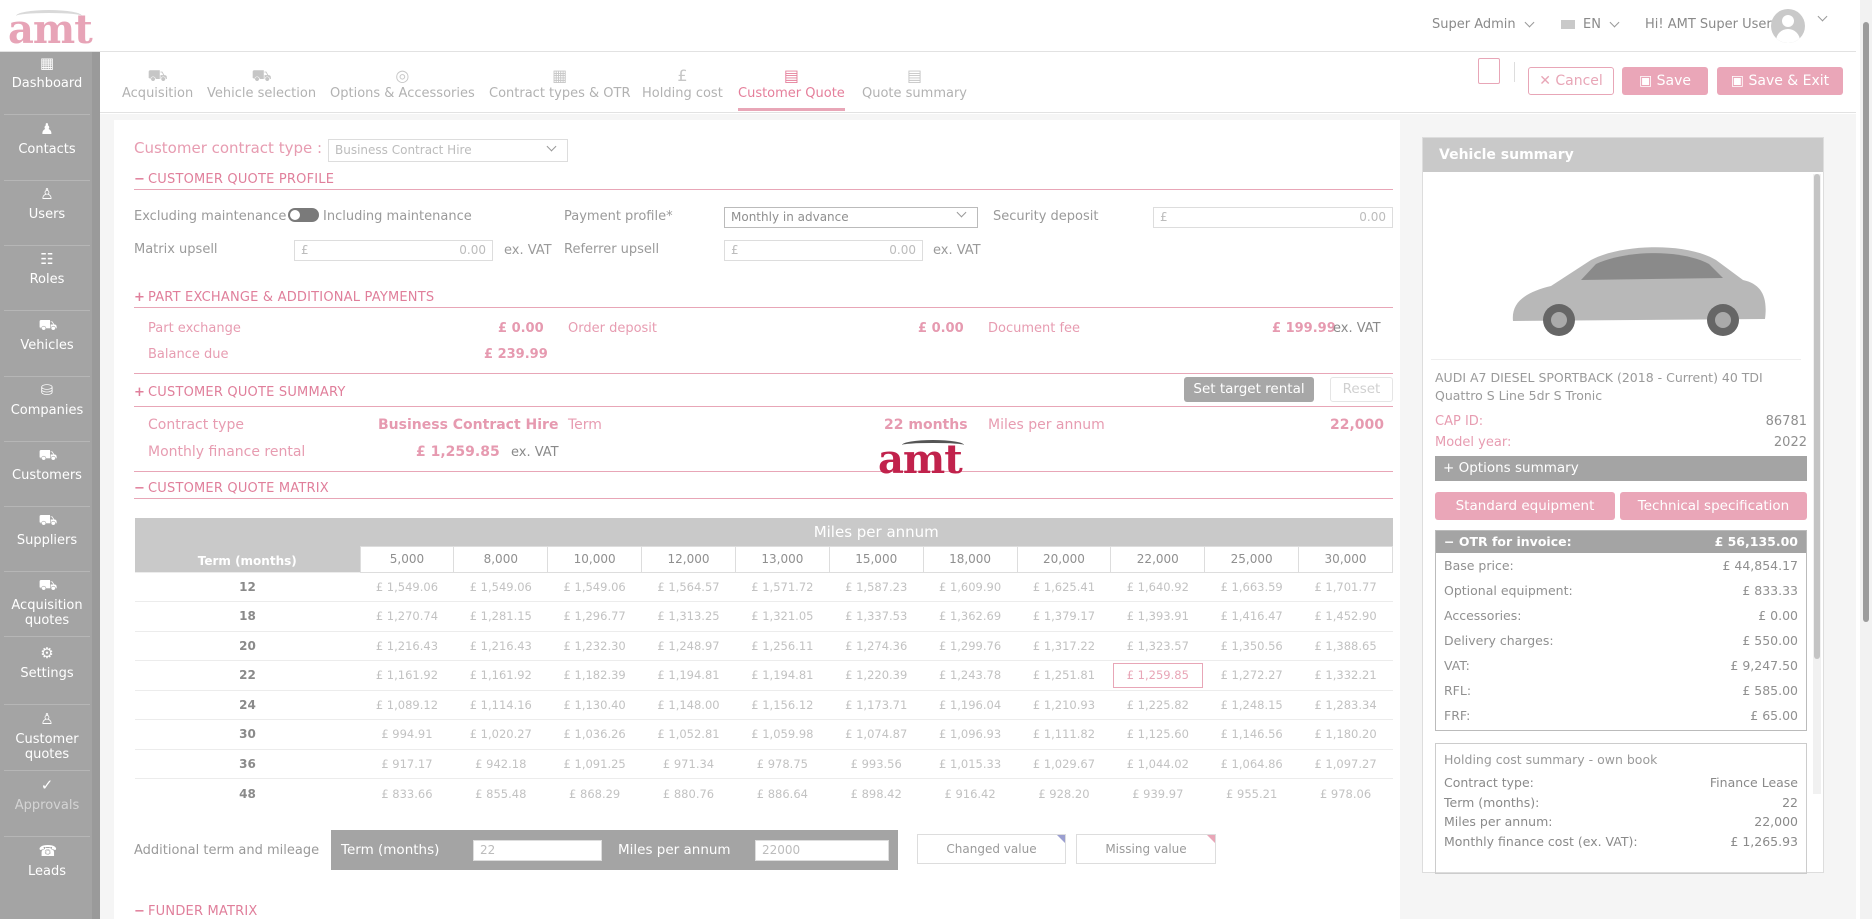 The image size is (1872, 922). What do you see at coordinates (50, 29) in the screenshot?
I see `amt-logo: amt` at bounding box center [50, 29].